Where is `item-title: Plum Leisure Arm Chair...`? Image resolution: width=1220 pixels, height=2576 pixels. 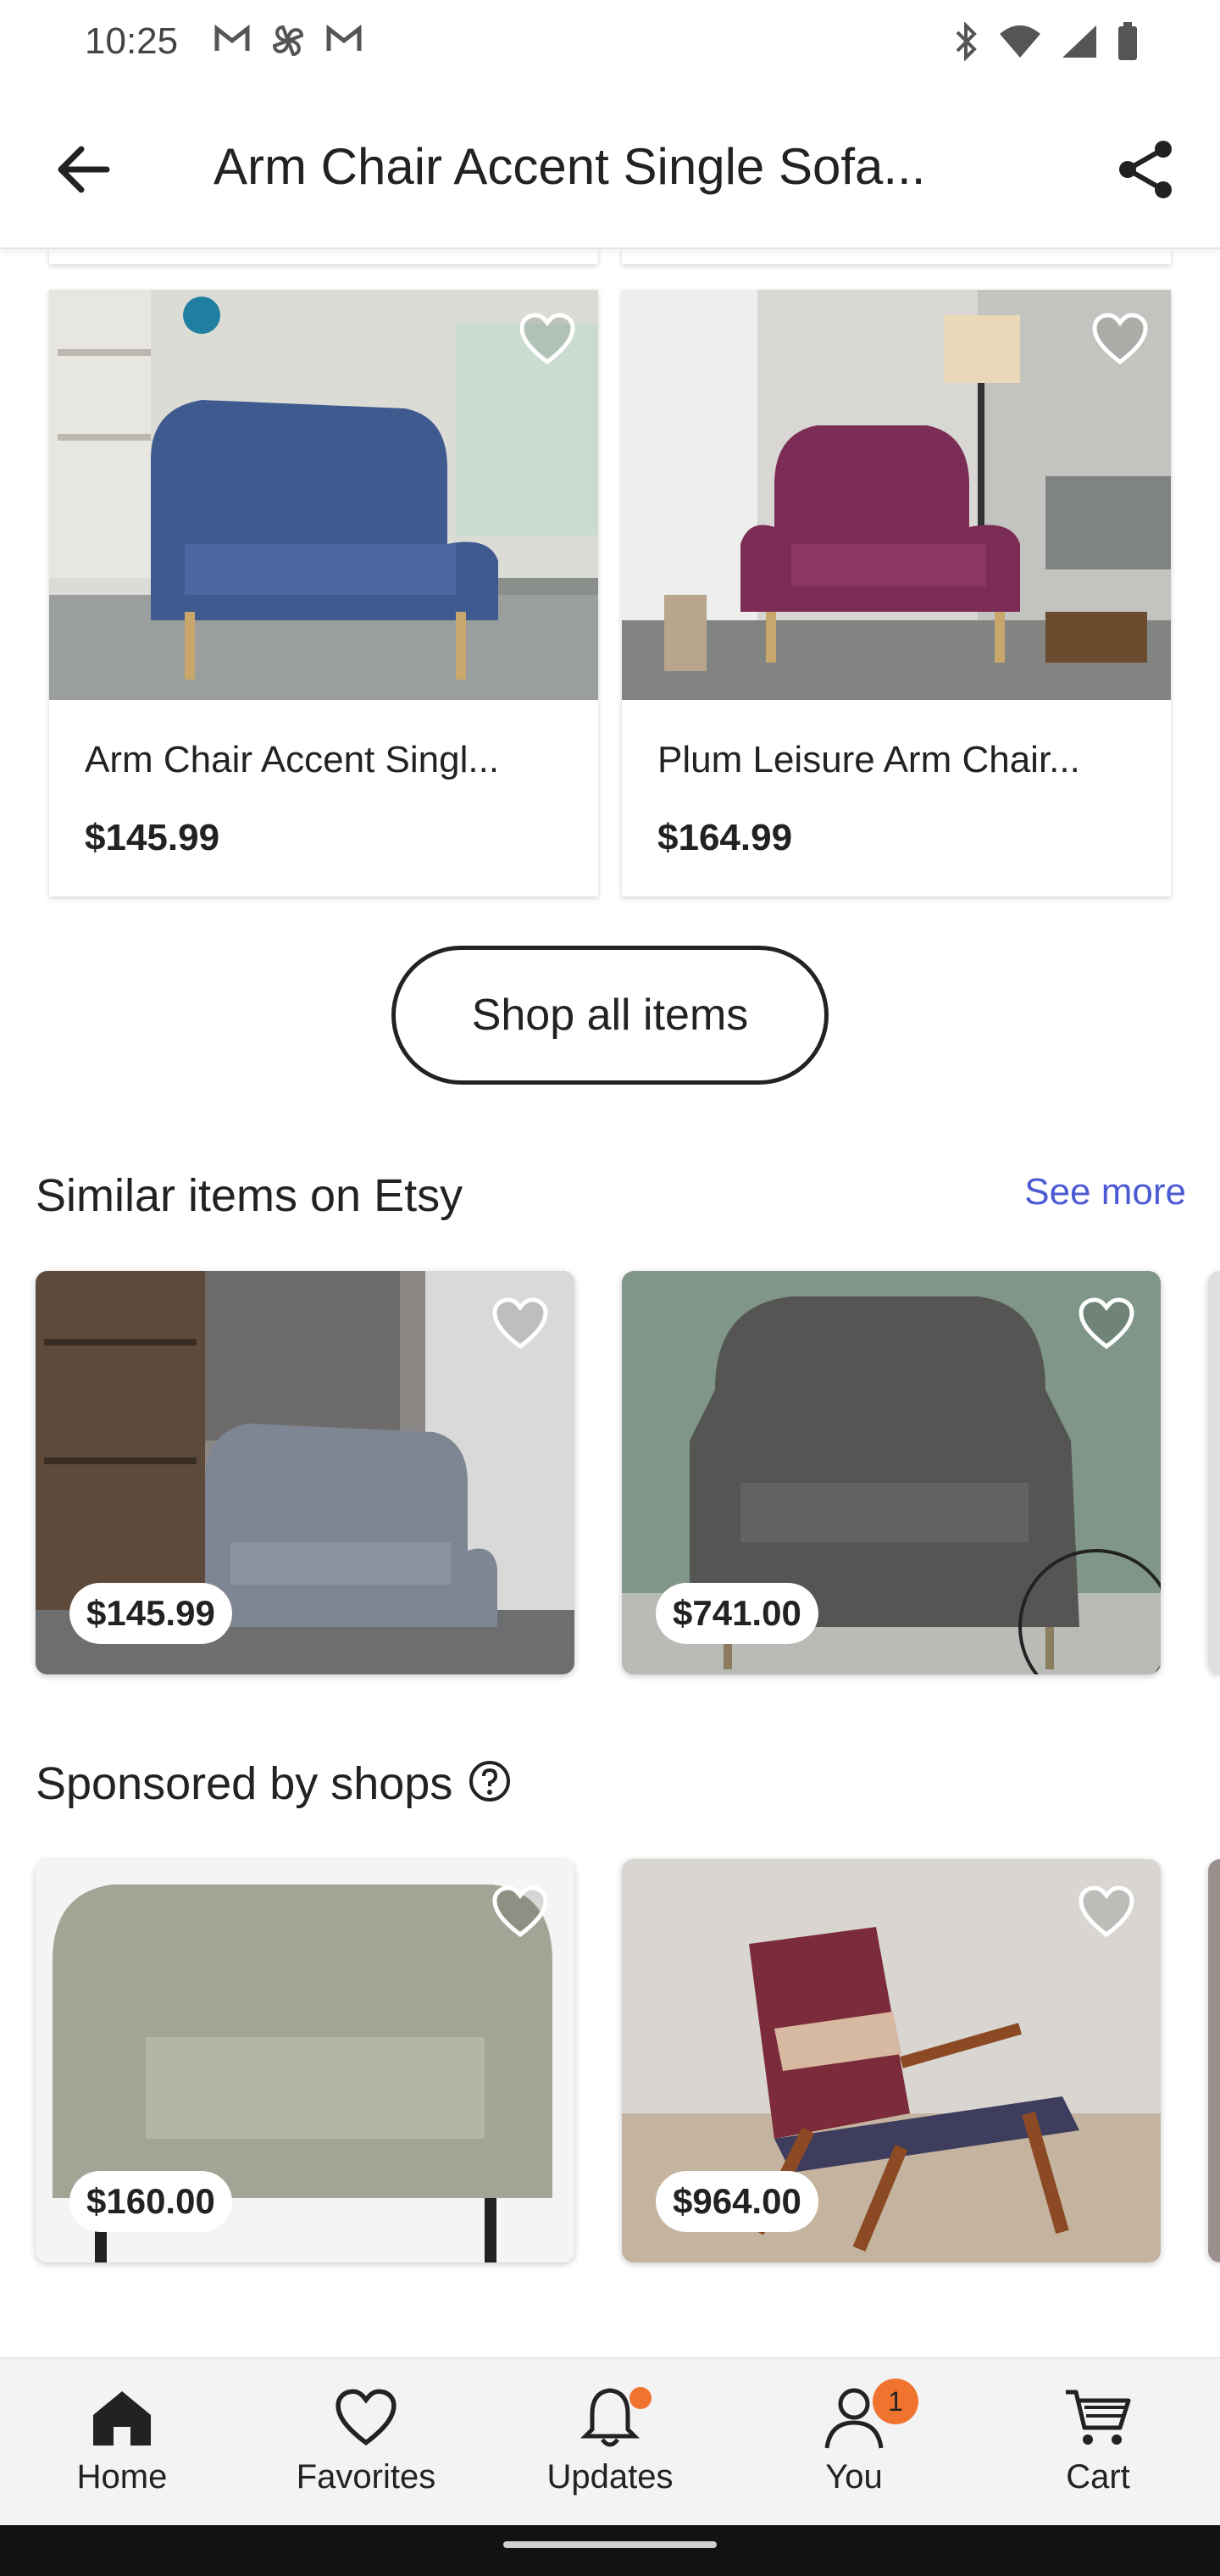
item-title: Plum Leisure Arm Chair... is located at coordinates (868, 759).